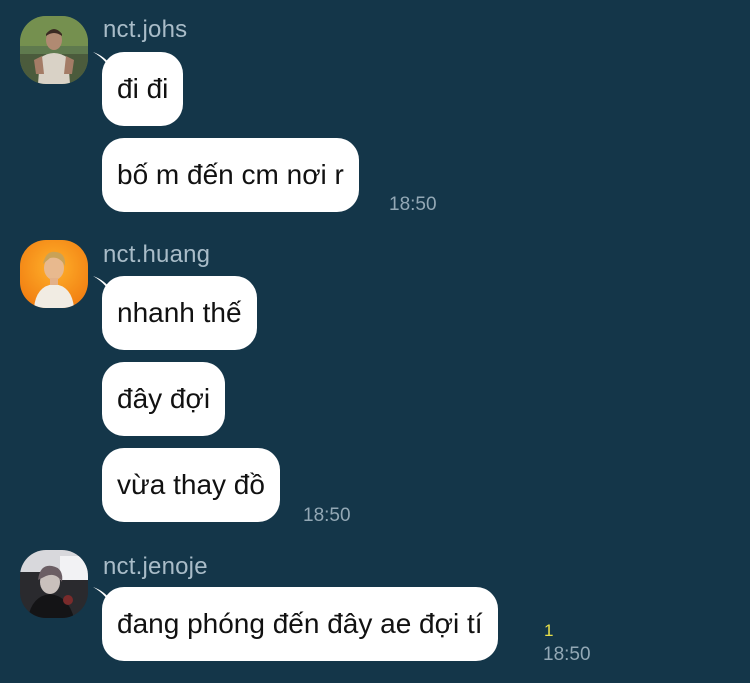 Image resolution: width=750 pixels, height=683 pixels. Describe the element at coordinates (145, 30) in the screenshot. I see `sender-name: nct.johs` at that location.